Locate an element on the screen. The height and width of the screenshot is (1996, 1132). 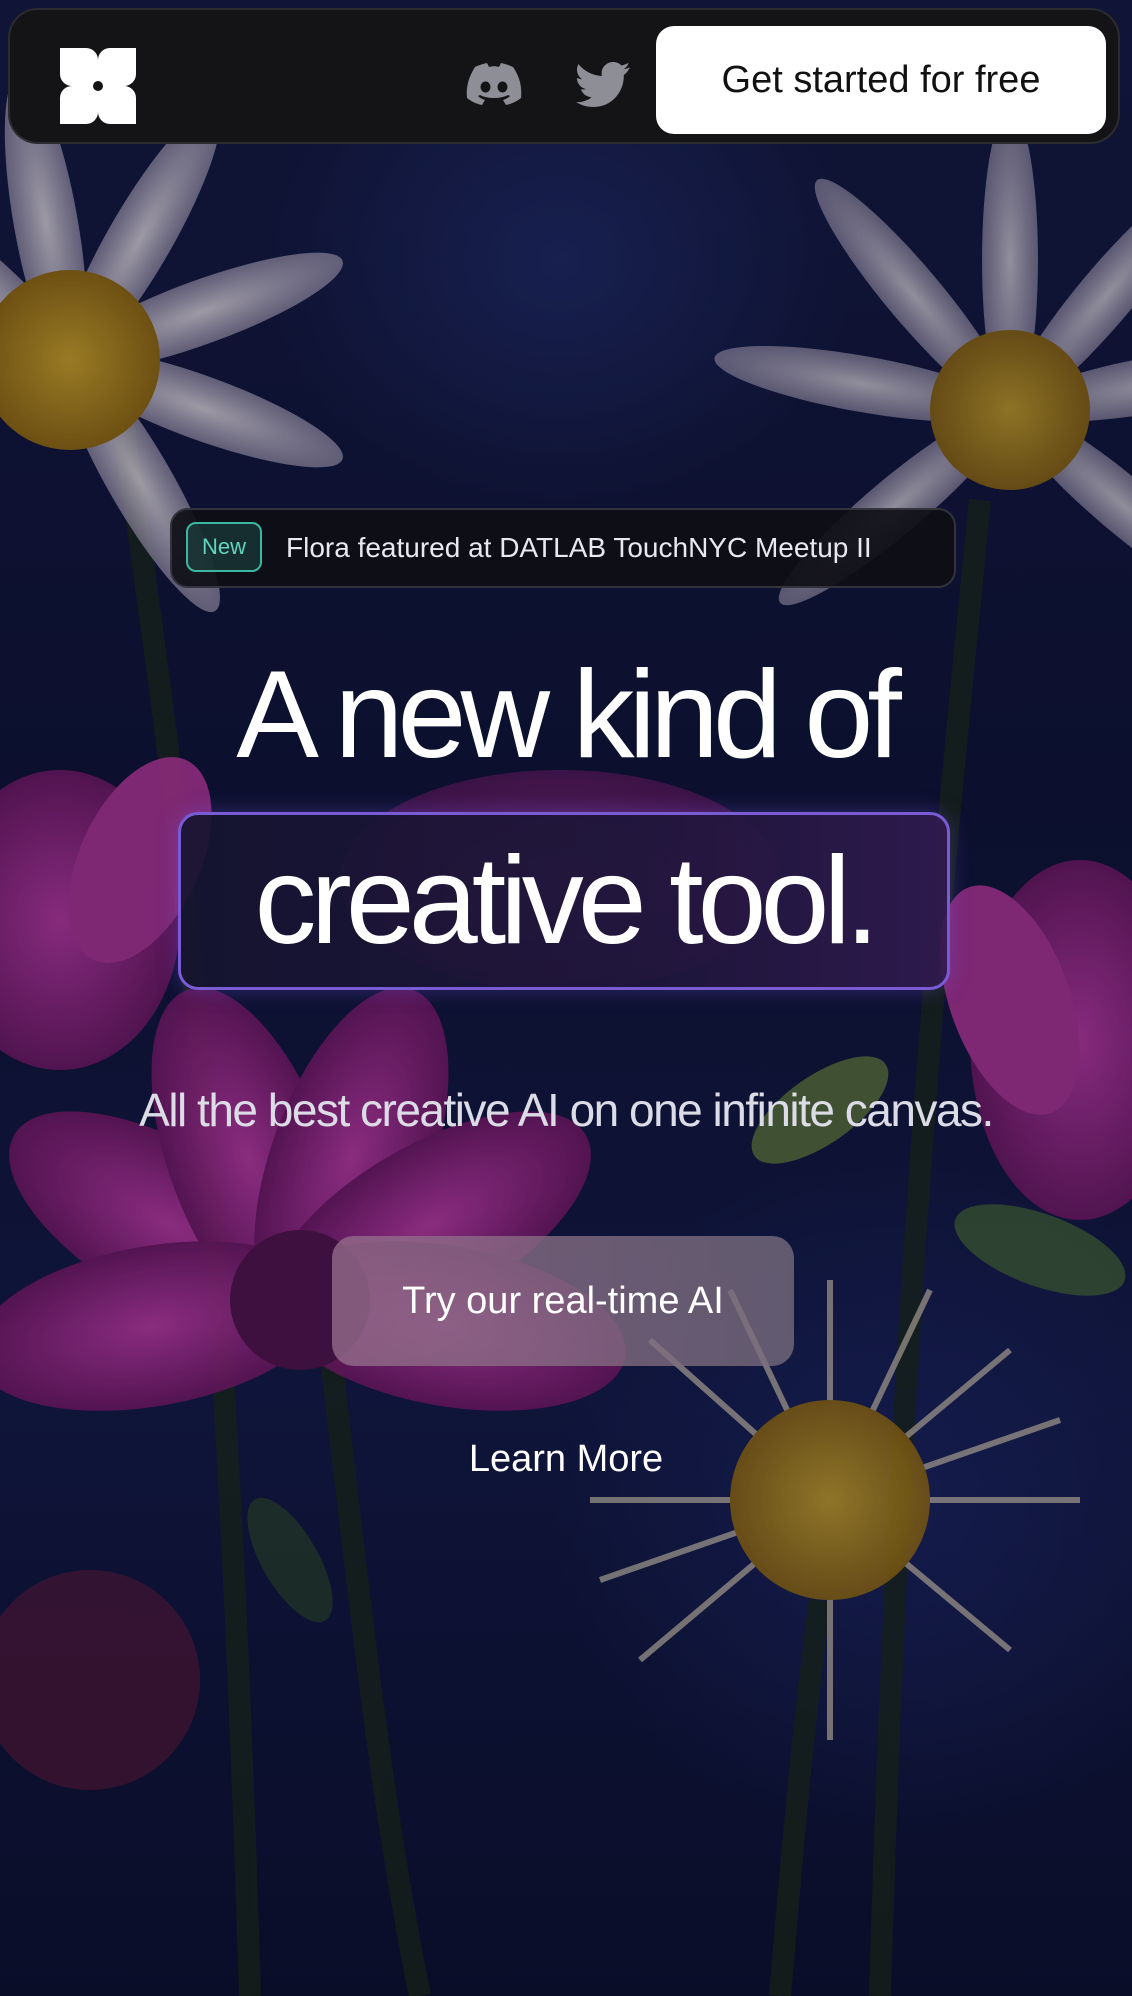
headline-line-1: A new kind of is located at coordinates (569, 715).